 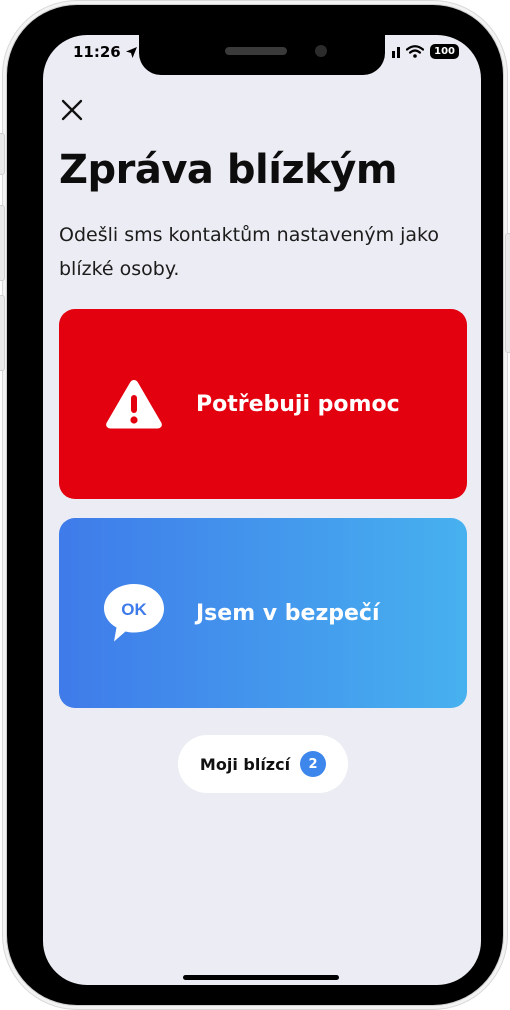 What do you see at coordinates (298, 404) in the screenshot?
I see `need-help-label: Potřebuji pomoc` at bounding box center [298, 404].